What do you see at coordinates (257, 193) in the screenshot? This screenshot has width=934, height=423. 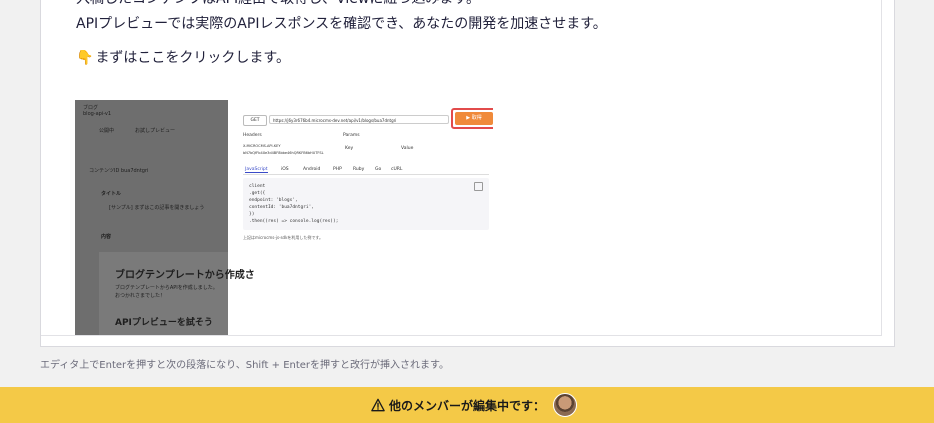 I see `code-line: .get({` at bounding box center [257, 193].